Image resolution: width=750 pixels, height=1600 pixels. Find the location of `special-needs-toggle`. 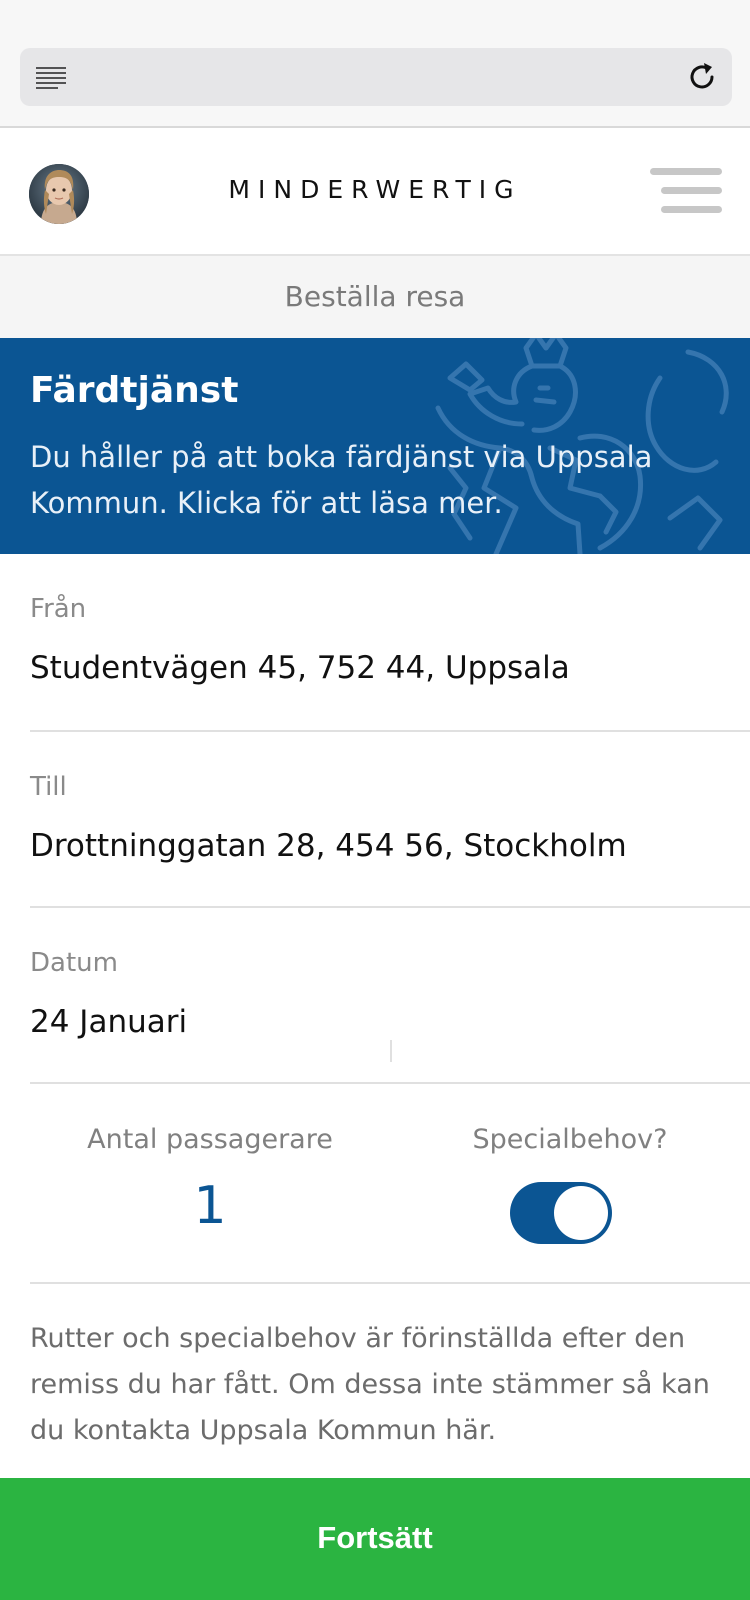

special-needs-toggle is located at coordinates (561, 1213).